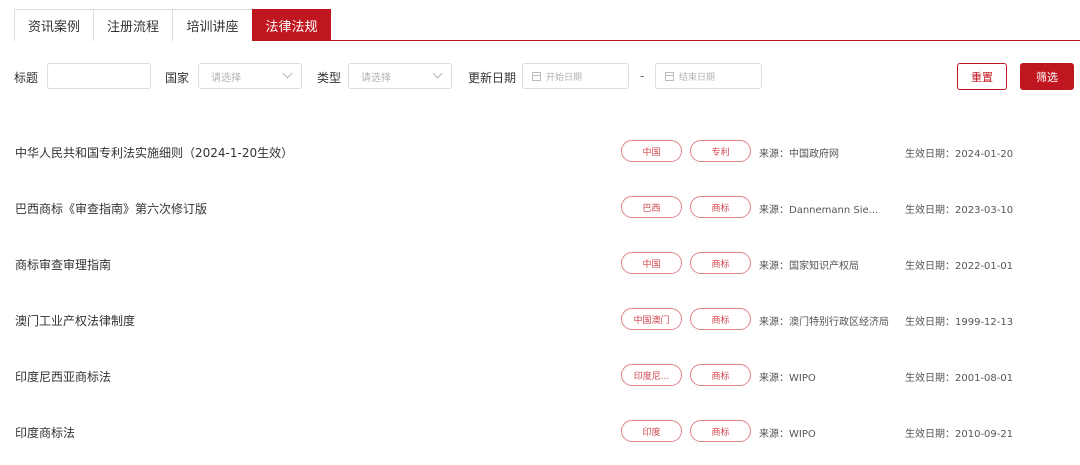 Image resolution: width=1080 pixels, height=465 pixels. Describe the element at coordinates (824, 322) in the screenshot. I see `item-source: 来源：澳门特别行政区经济局` at that location.